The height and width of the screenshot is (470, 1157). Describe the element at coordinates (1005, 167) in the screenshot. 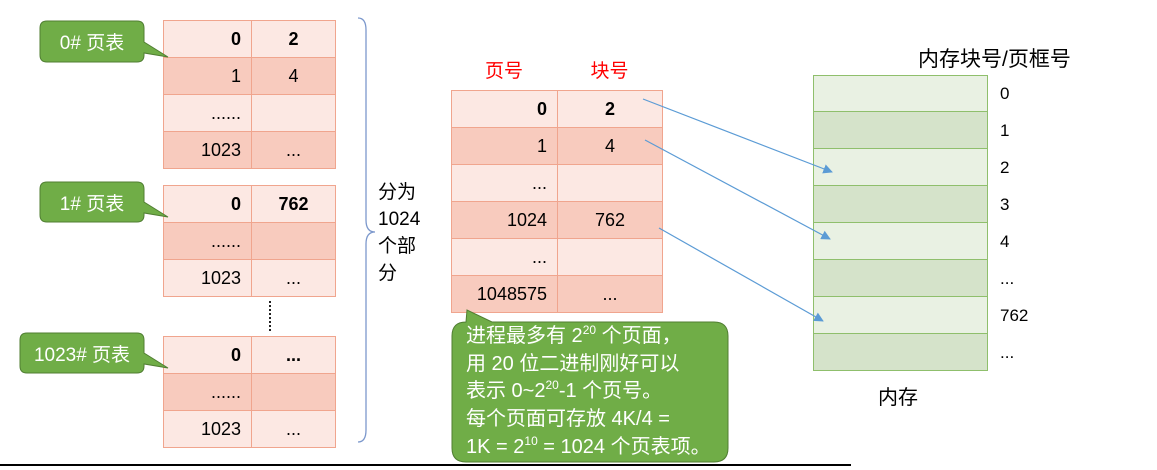

I see `memory-block-label: 2` at that location.